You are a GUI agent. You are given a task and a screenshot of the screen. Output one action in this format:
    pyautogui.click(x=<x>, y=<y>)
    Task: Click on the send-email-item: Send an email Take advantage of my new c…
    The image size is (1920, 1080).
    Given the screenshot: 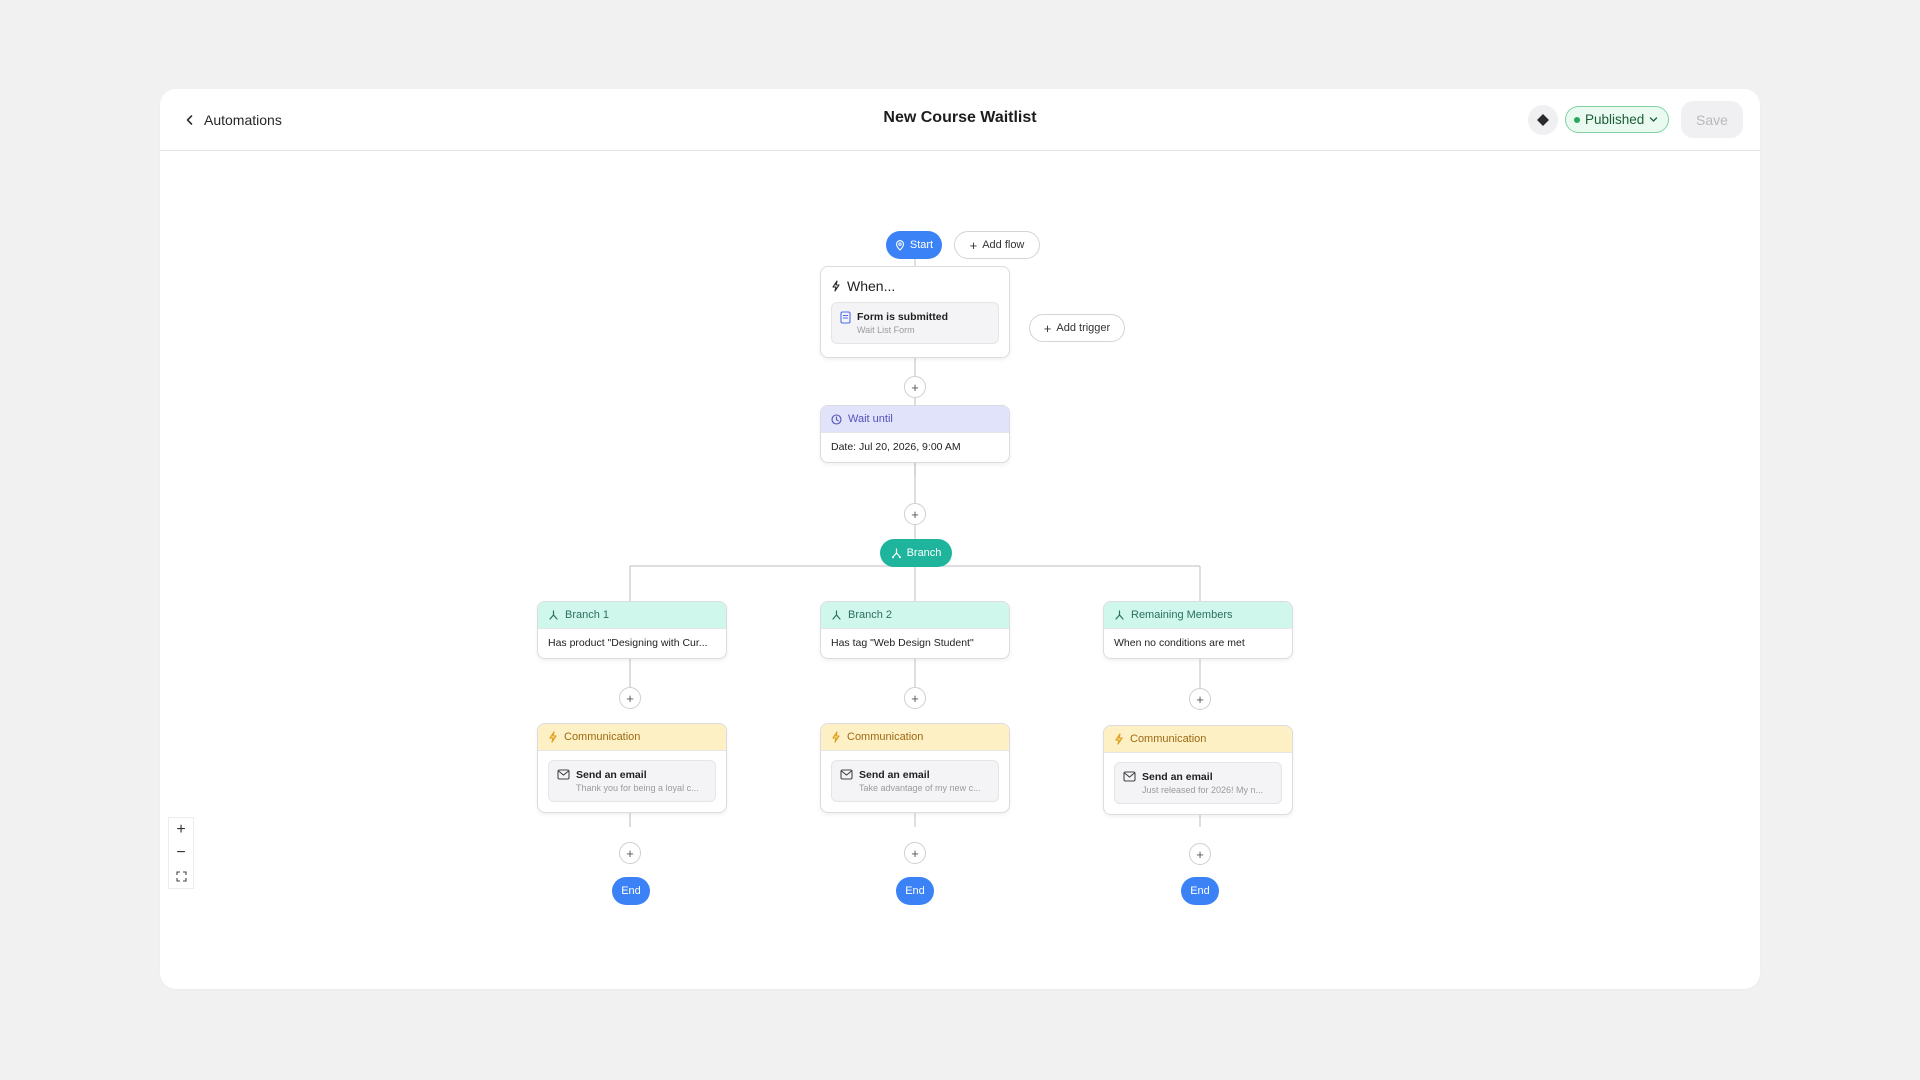 What is the action you would take?
    pyautogui.click(x=915, y=781)
    